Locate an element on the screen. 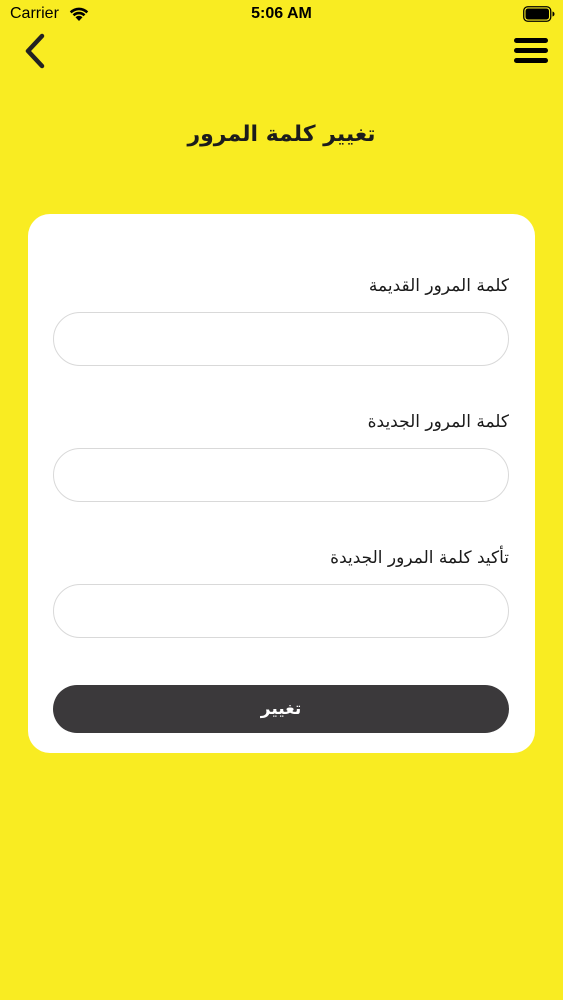 The width and height of the screenshot is (563, 1000). back-button is located at coordinates (36, 51).